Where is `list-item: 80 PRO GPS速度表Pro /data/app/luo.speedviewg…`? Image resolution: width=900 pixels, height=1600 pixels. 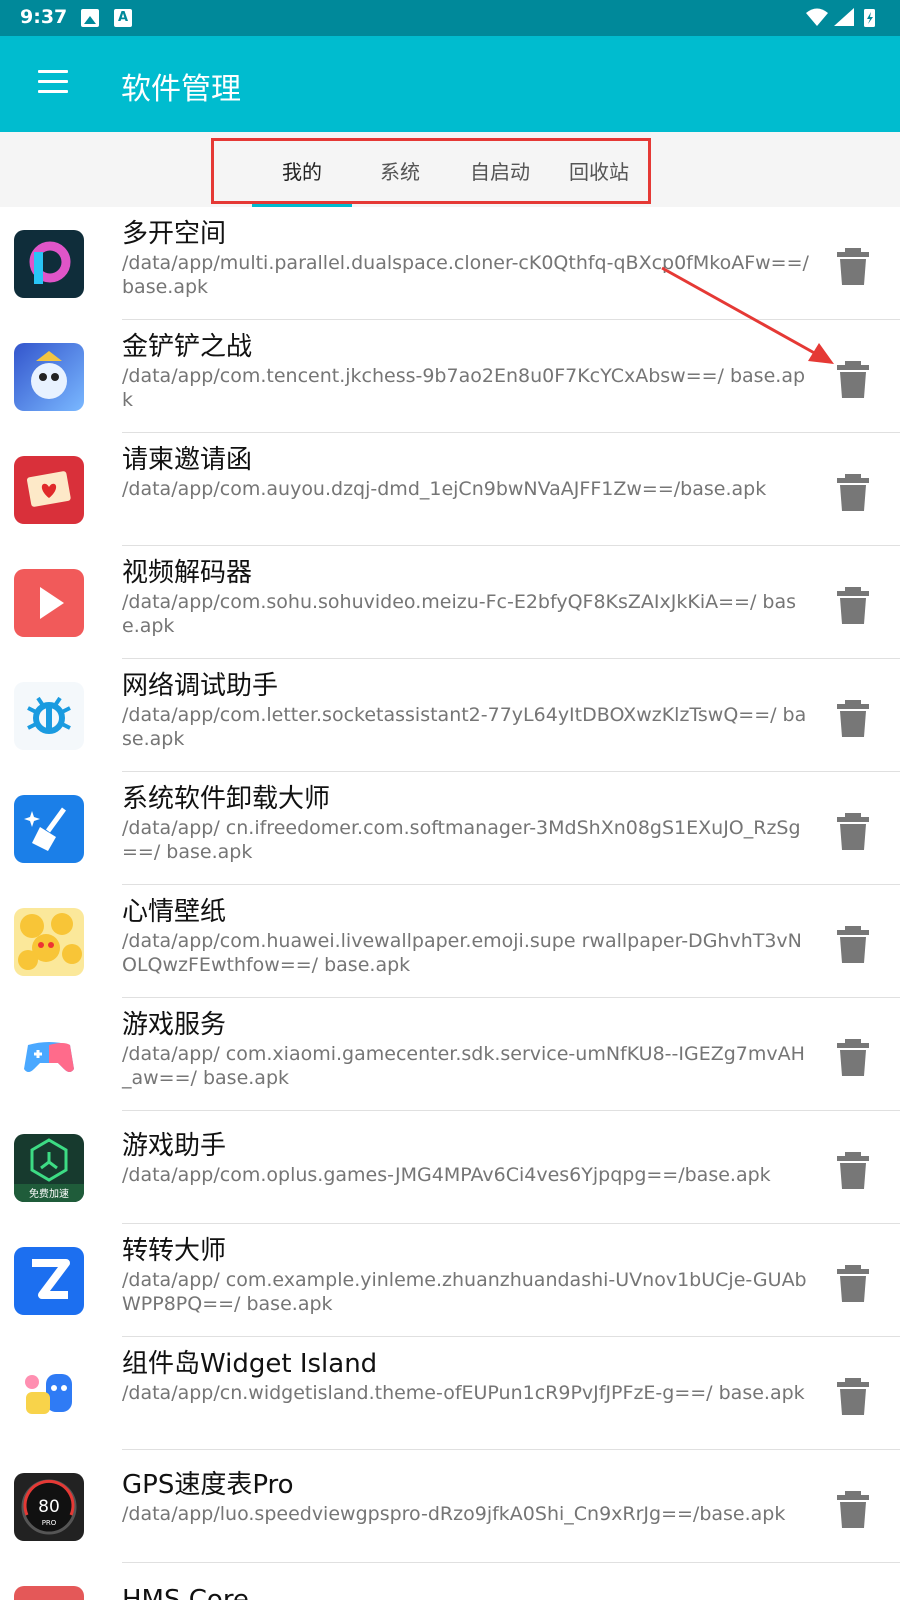
list-item: 80 PRO GPS速度表Pro /data/app/luo.speedviewg… is located at coordinates (450, 1506).